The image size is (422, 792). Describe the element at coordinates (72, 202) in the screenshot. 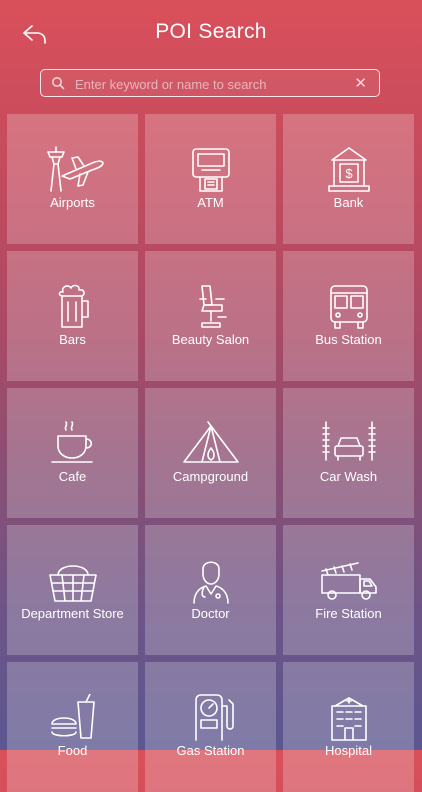

I see `category-label: Airports` at that location.